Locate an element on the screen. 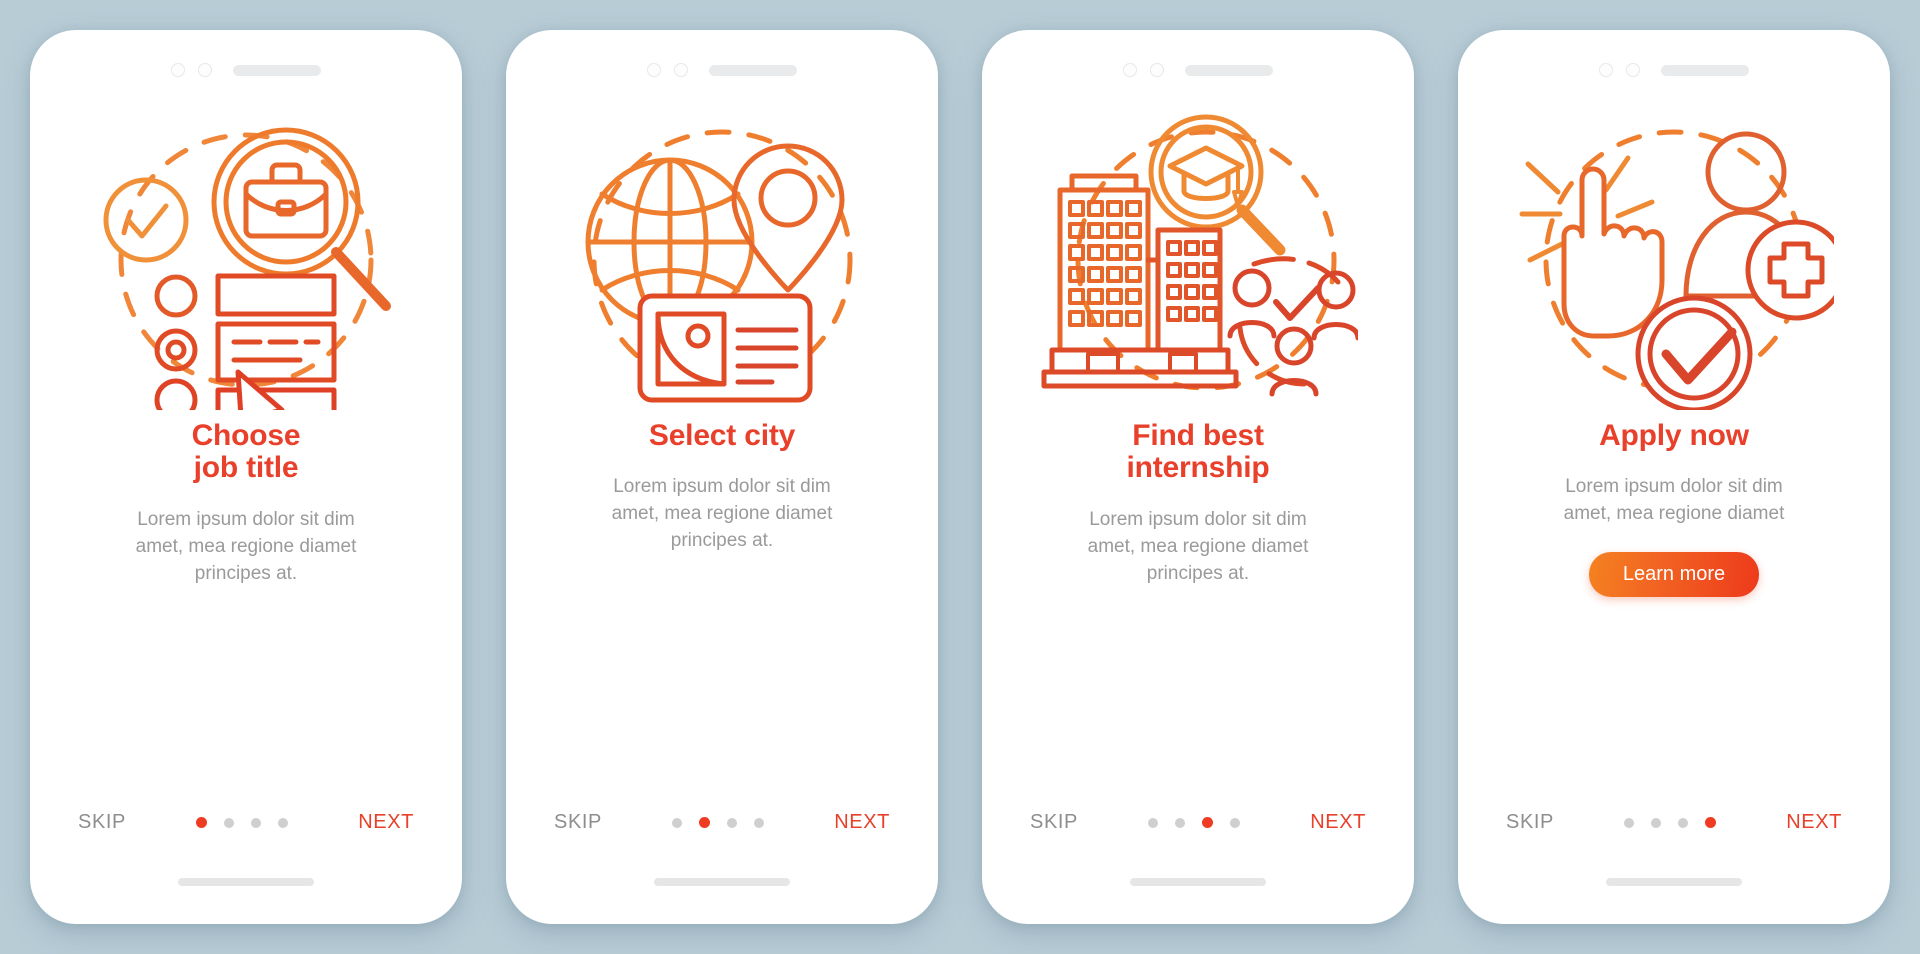 This screenshot has width=1920, height=954. learn-more-button: Learn more is located at coordinates (1674, 575).